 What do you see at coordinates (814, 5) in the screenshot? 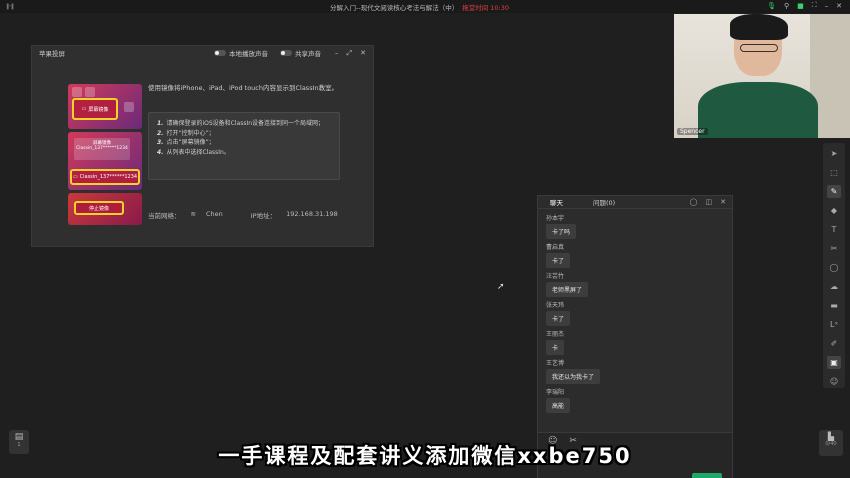
I see `fullscreen-icon: ⛶` at bounding box center [814, 5].